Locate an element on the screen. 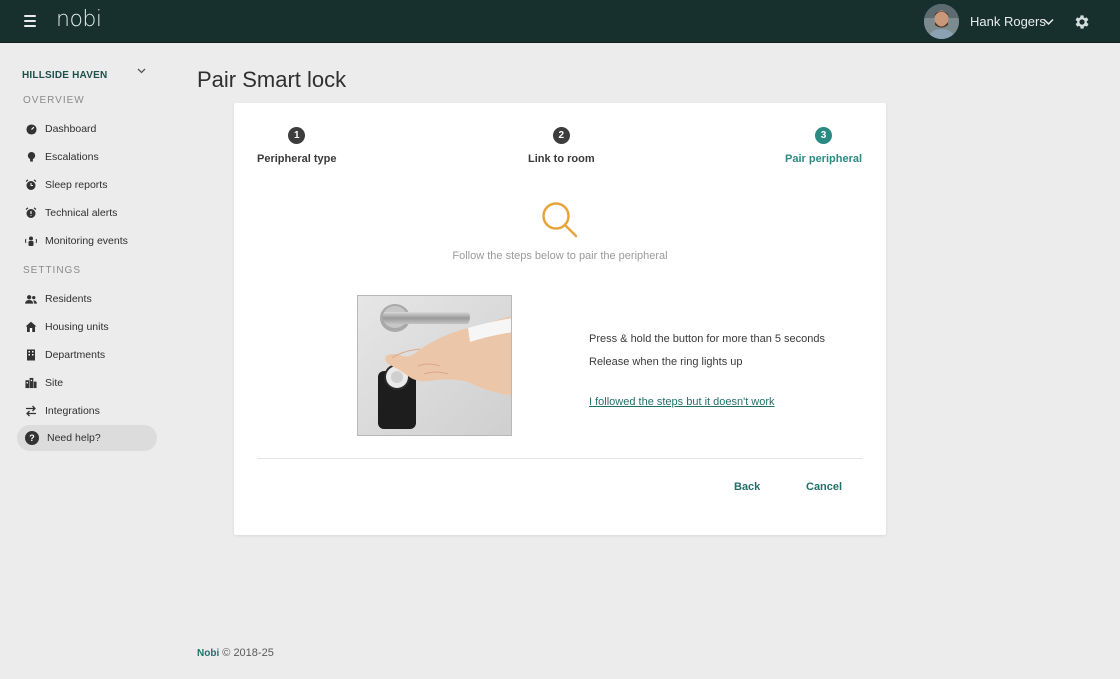  sidebar-item-sleep-reports: Sleep reports is located at coordinates (87, 185).